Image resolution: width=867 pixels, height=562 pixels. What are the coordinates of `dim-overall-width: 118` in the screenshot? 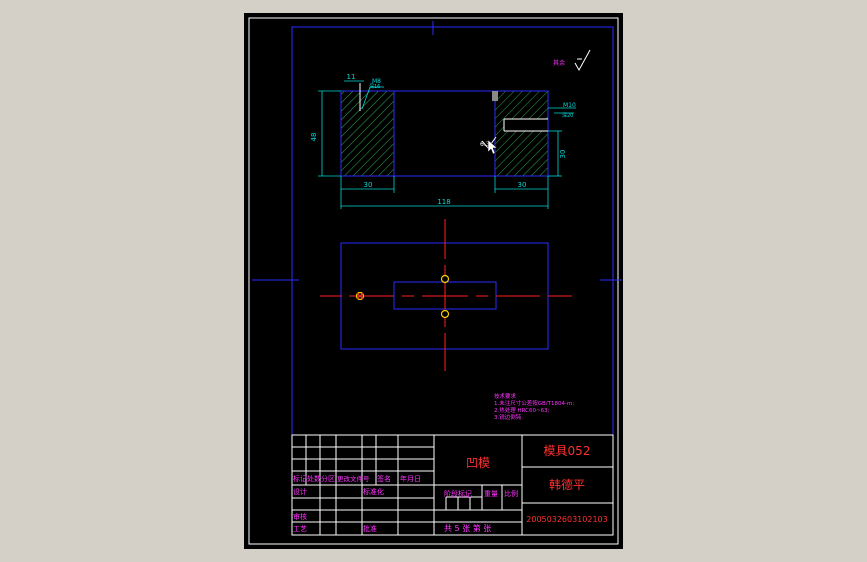 It's located at (443, 202).